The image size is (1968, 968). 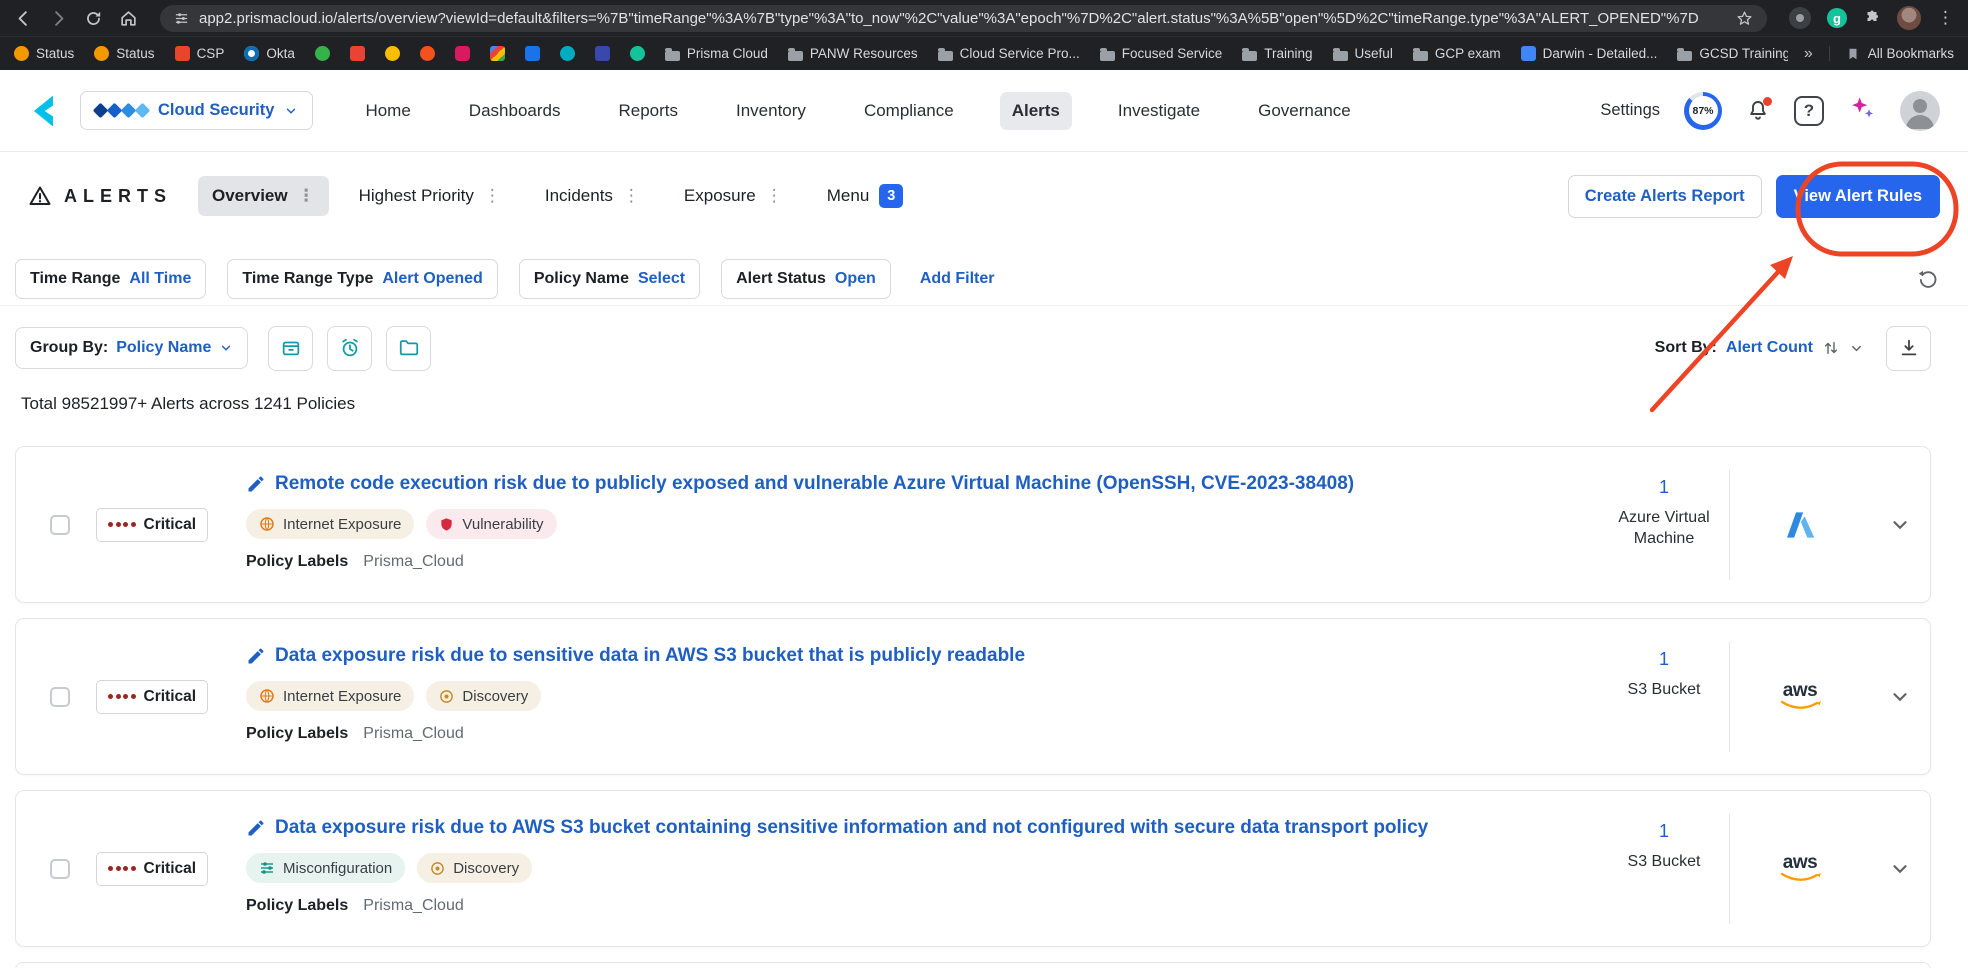 I want to click on tab-highest-priority: Highest Priority ⋮, so click(x=430, y=196).